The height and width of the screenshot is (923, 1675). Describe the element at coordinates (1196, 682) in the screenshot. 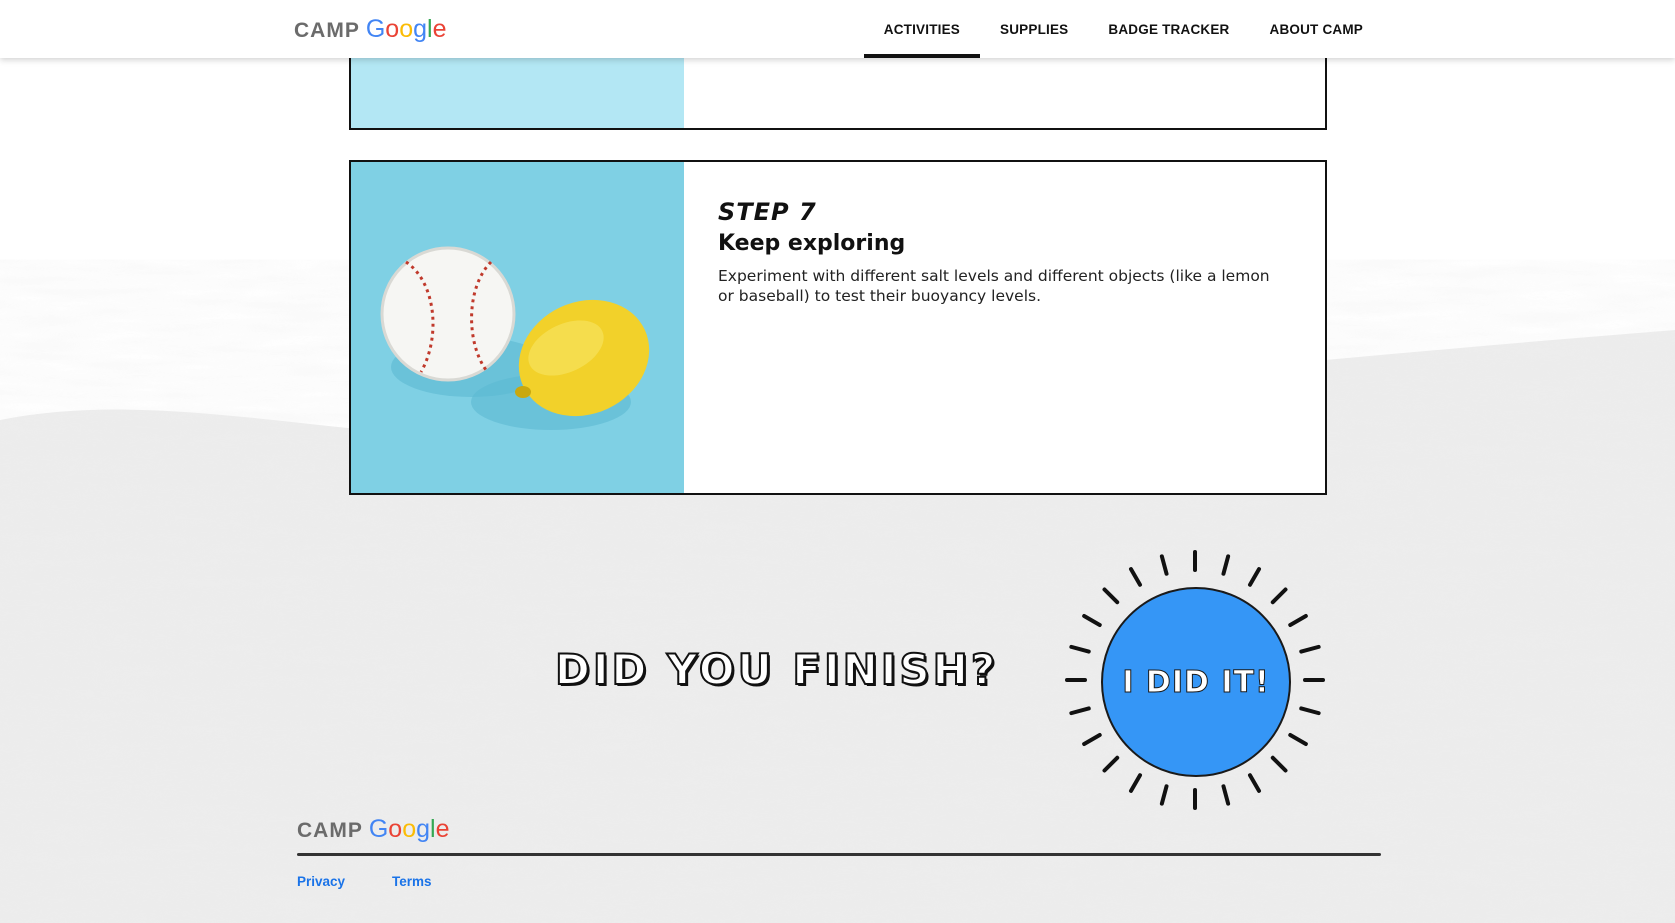

I see `i-did-it-button: I DID IT!` at that location.